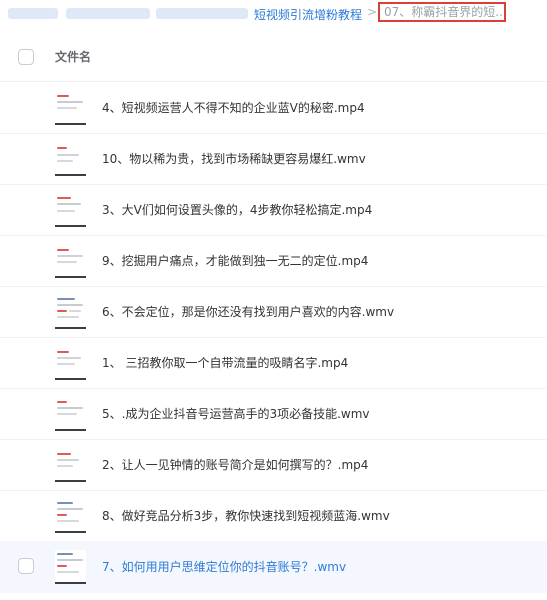  I want to click on file-row: 5、.成为企业抖音号运营高手的3项必备技能.wmv, so click(273, 414).